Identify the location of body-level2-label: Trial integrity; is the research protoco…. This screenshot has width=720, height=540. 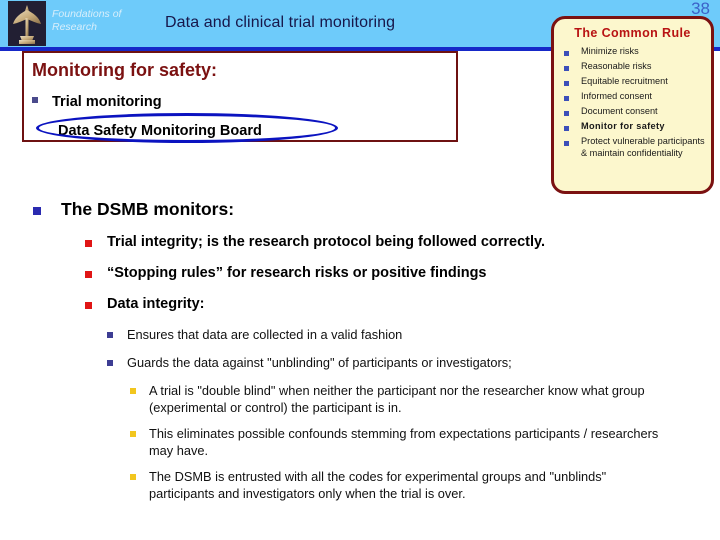
(326, 242).